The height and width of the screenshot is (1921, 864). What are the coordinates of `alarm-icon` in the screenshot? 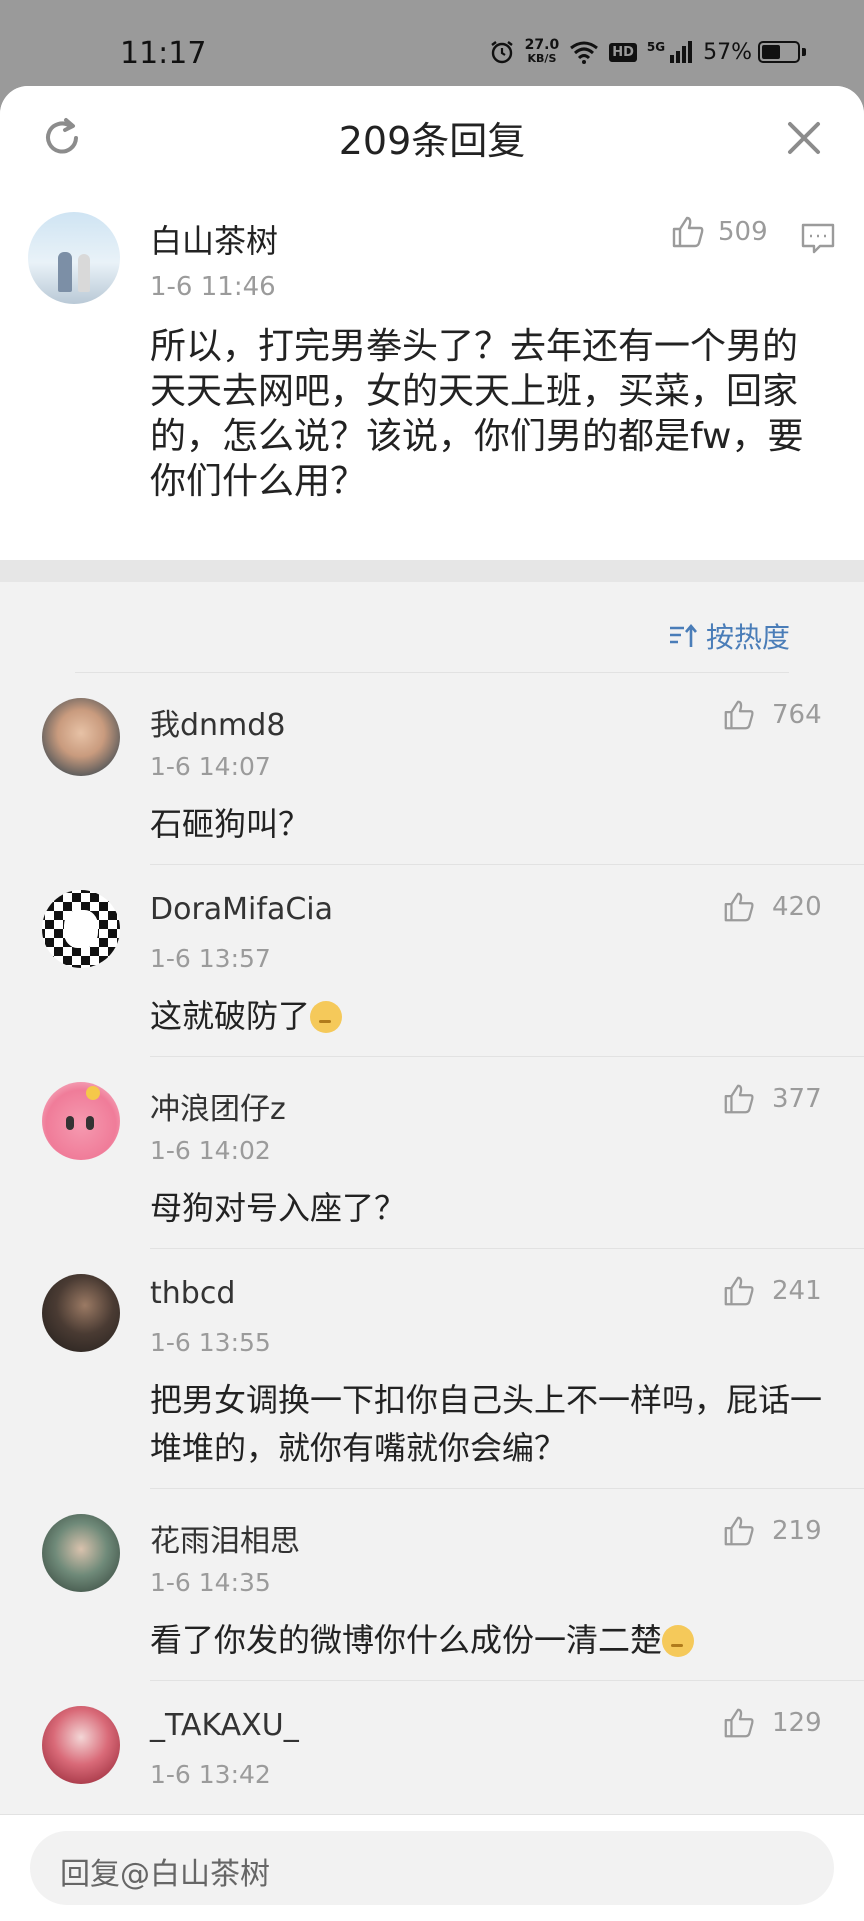 It's located at (501, 52).